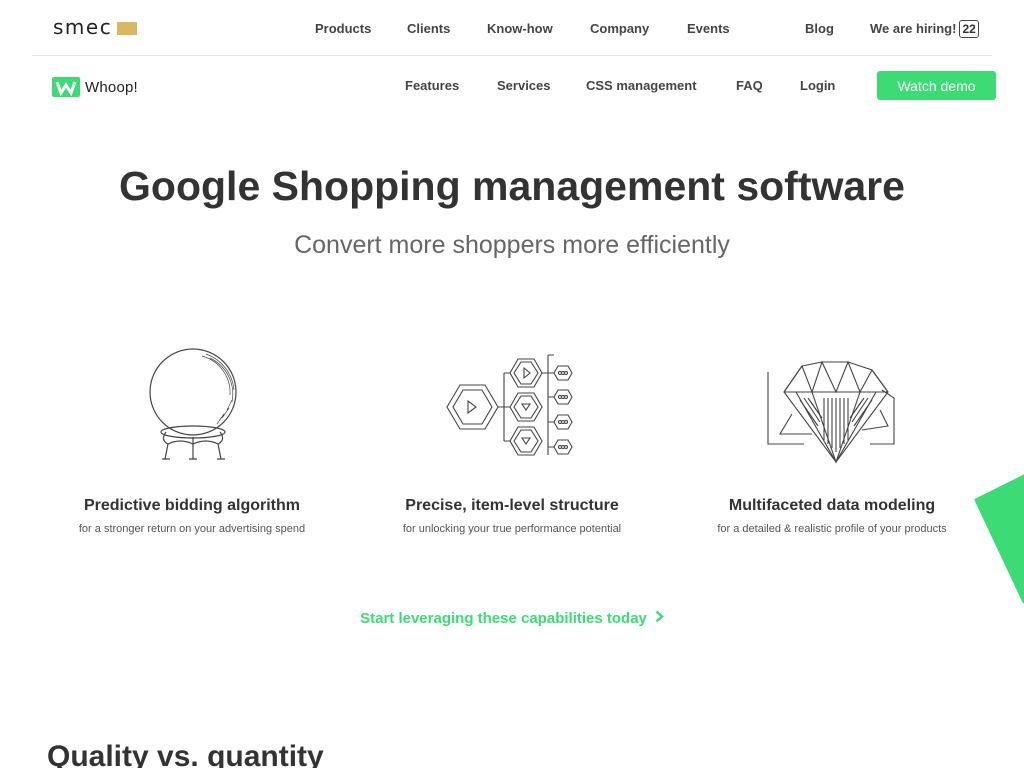 The image size is (1024, 768). What do you see at coordinates (428, 28) in the screenshot?
I see `nav-clients: Clients` at bounding box center [428, 28].